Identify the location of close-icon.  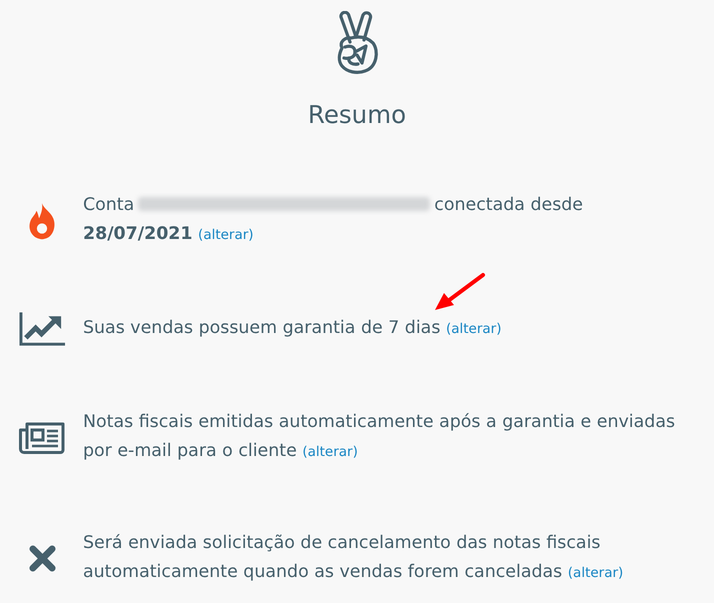
(42, 558).